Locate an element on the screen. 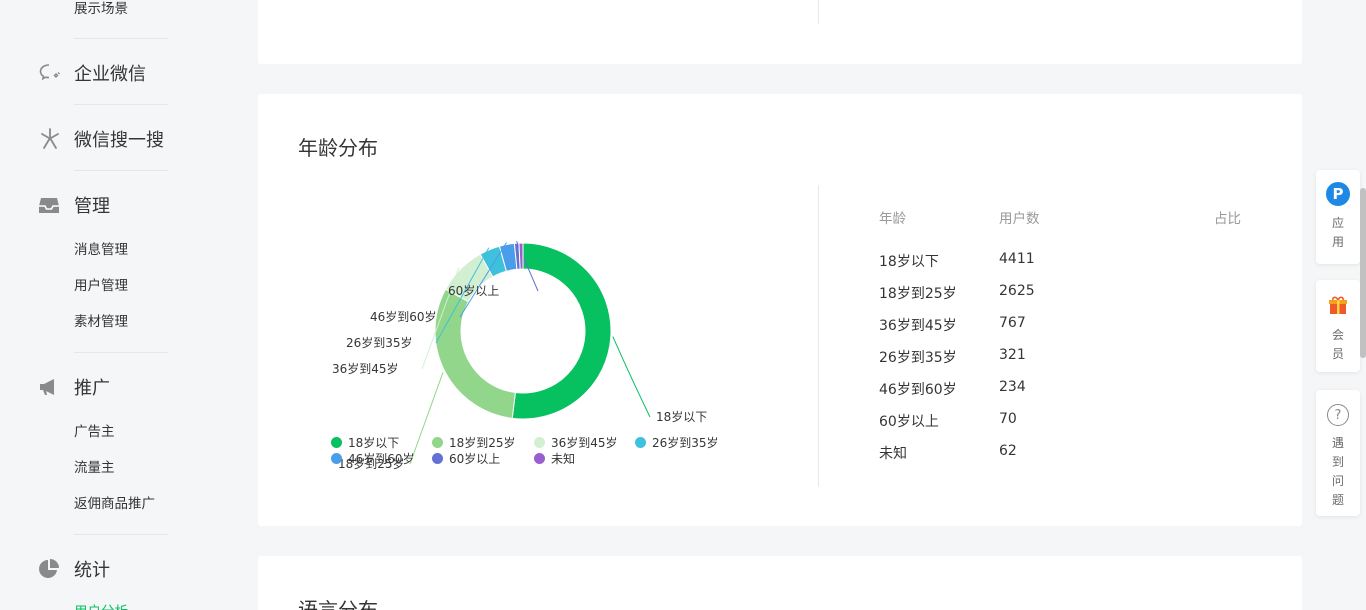 This screenshot has height=610, width=1366. sidebar-group-work-wechat: 企业微信 is located at coordinates (92, 73).